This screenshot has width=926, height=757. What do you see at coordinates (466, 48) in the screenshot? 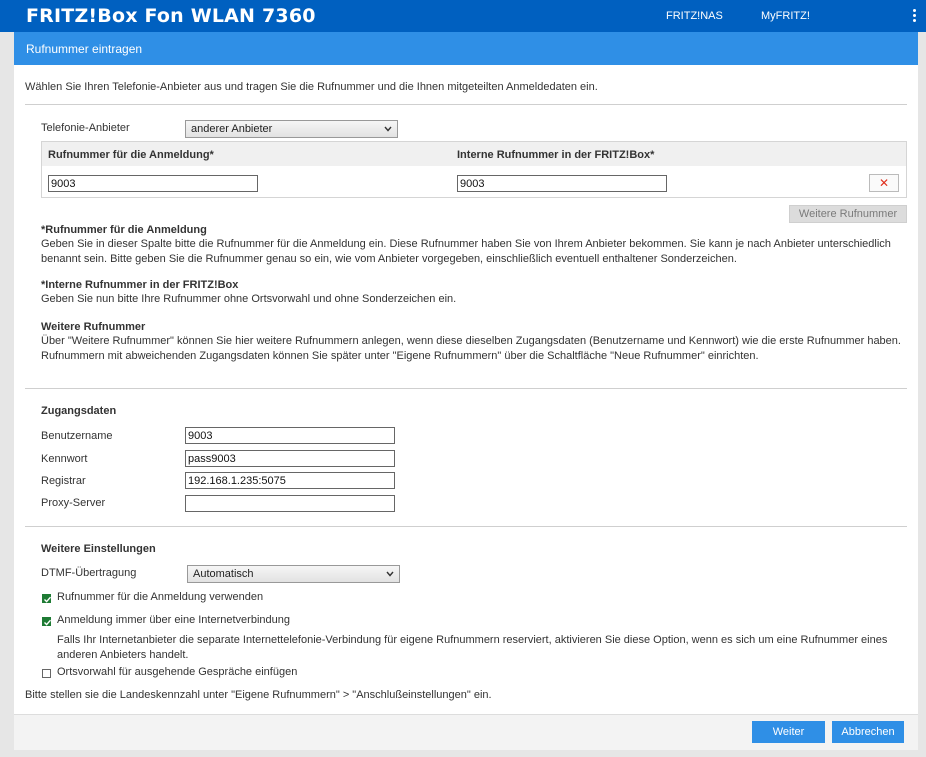
I see `page-header: Rufnummer eintragen` at bounding box center [466, 48].